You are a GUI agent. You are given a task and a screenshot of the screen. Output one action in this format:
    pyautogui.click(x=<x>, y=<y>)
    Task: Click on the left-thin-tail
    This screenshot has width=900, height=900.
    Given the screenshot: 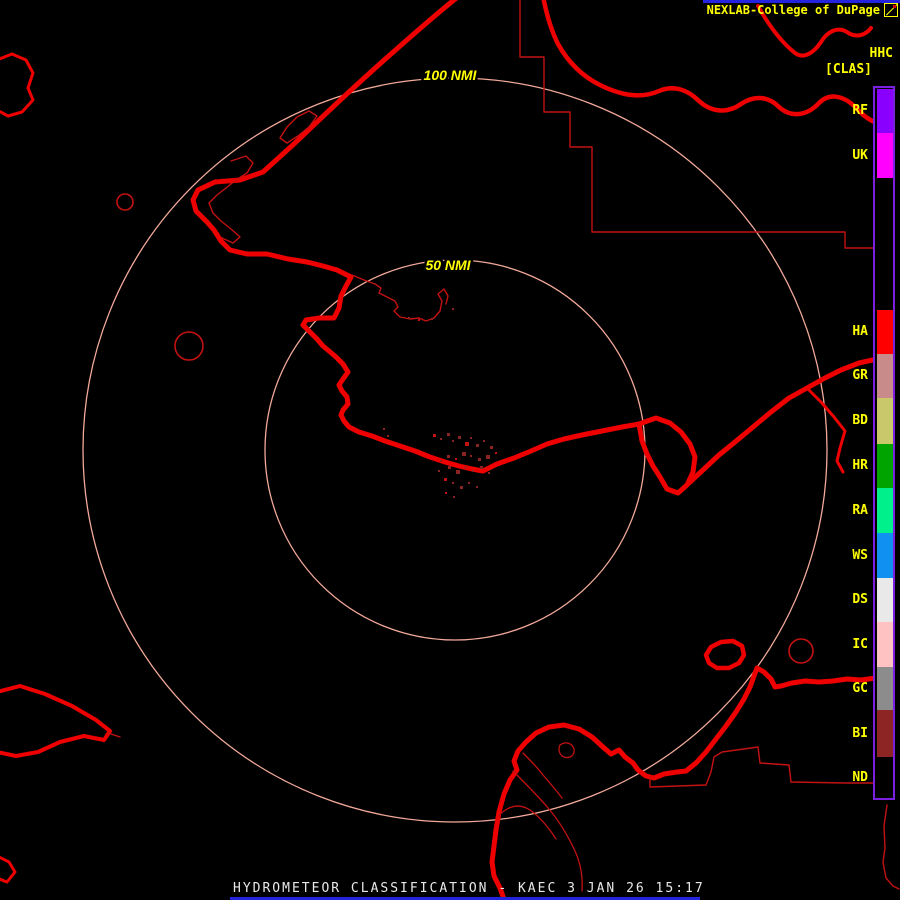 What is the action you would take?
    pyautogui.click(x=114, y=735)
    